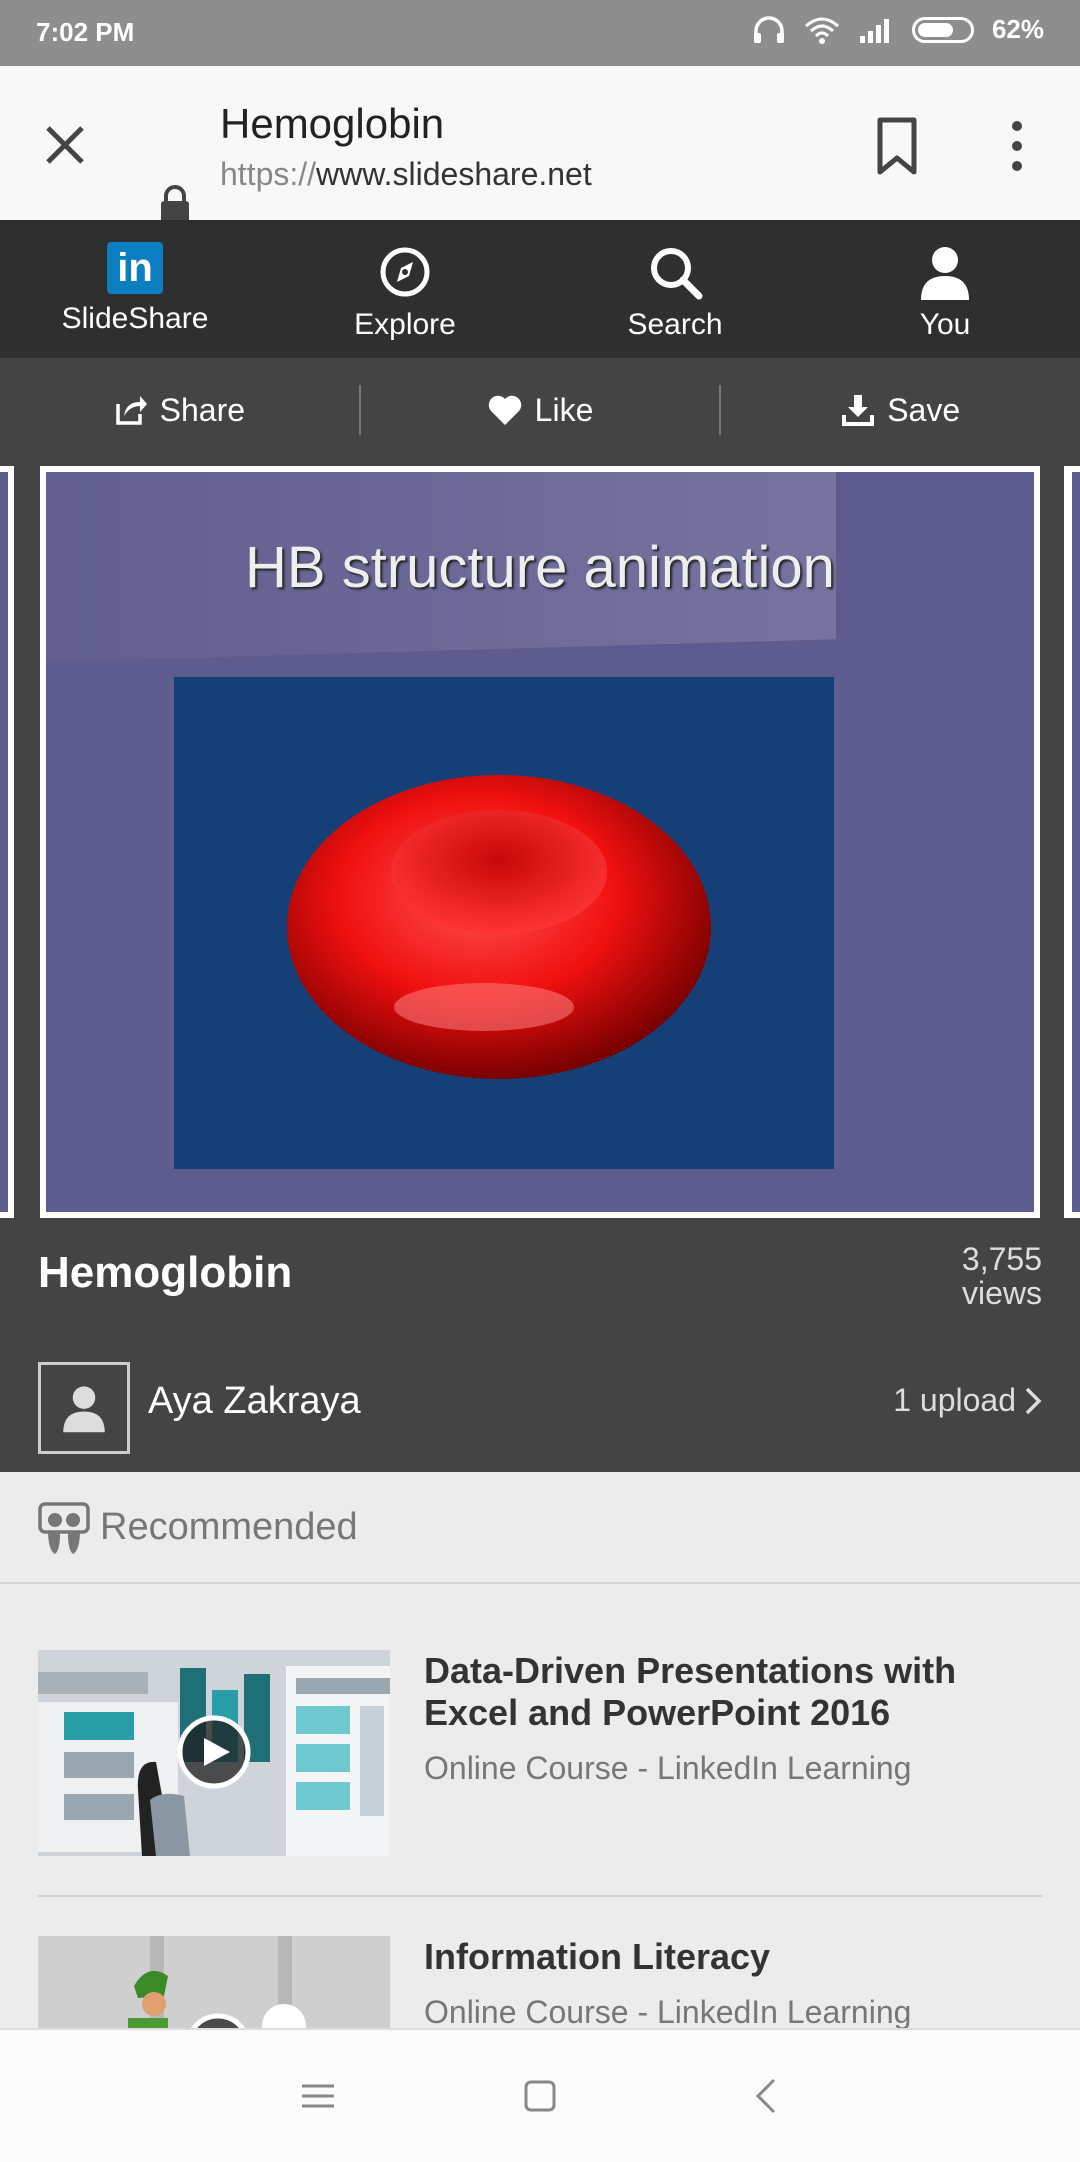 The image size is (1080, 2162). Describe the element at coordinates (64, 1528) in the screenshot. I see `slideshare-logo-icon` at that location.